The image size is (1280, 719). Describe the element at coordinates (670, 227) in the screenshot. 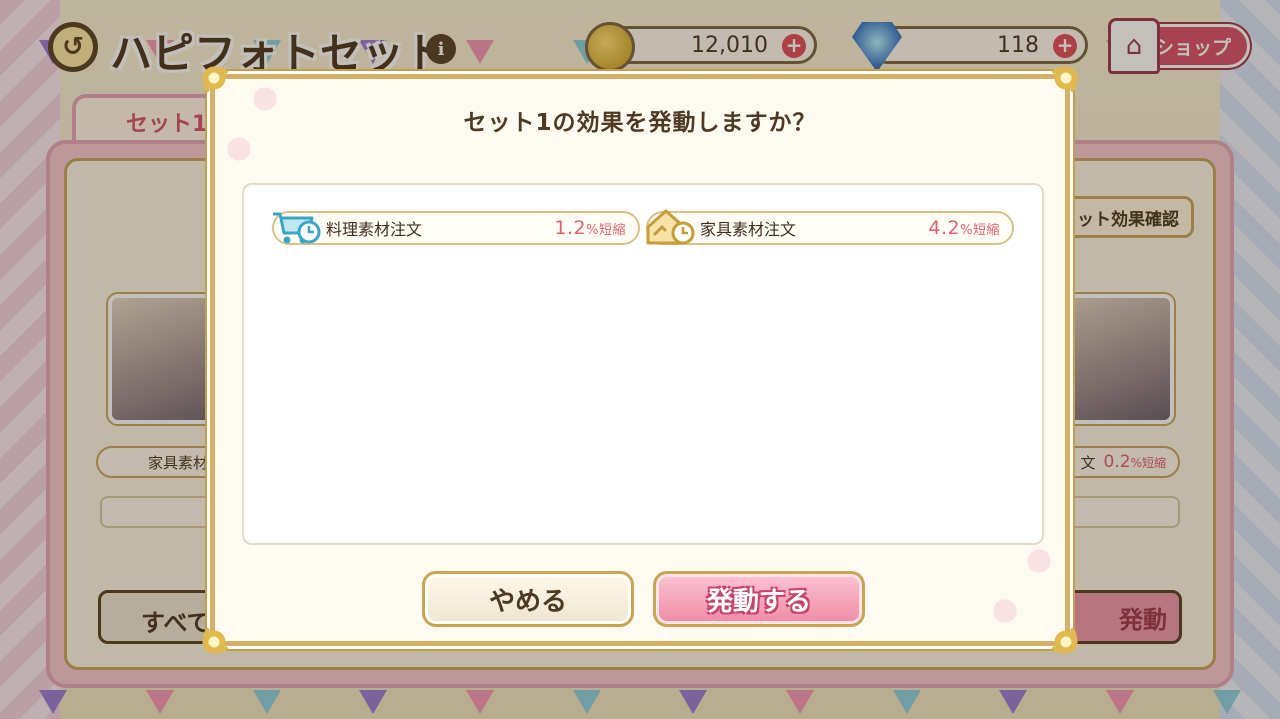

I see `house-clock-icon` at that location.